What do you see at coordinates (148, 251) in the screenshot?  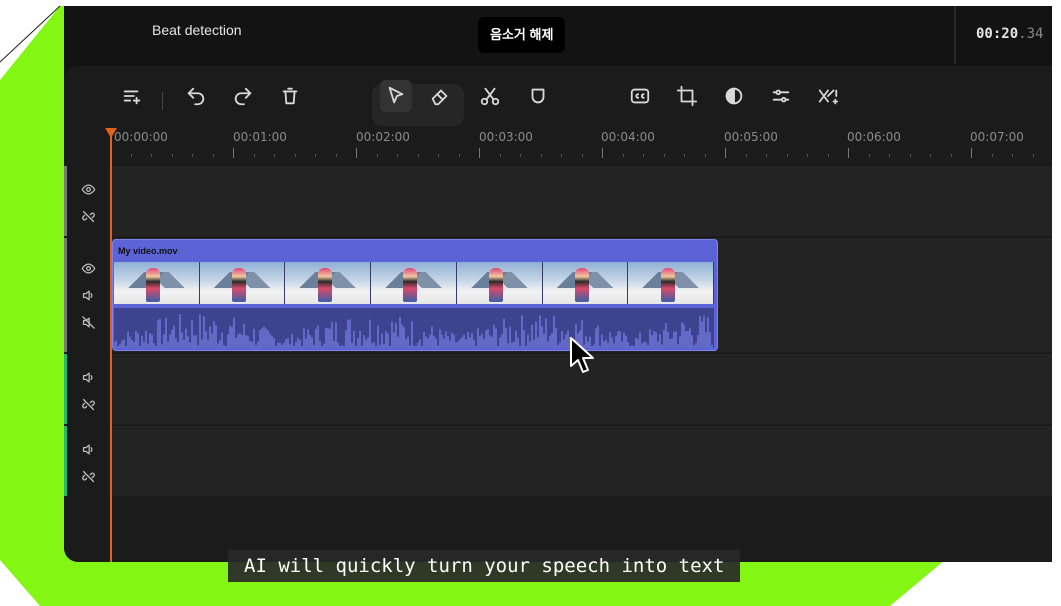 I see `clip-name: My video.mov` at bounding box center [148, 251].